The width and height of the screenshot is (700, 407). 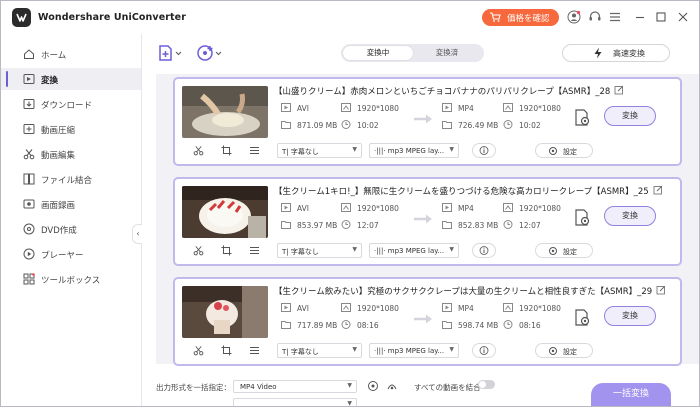 What do you see at coordinates (58, 131) in the screenshot?
I see `sidebar-item-label: 動画圧縮` at bounding box center [58, 131].